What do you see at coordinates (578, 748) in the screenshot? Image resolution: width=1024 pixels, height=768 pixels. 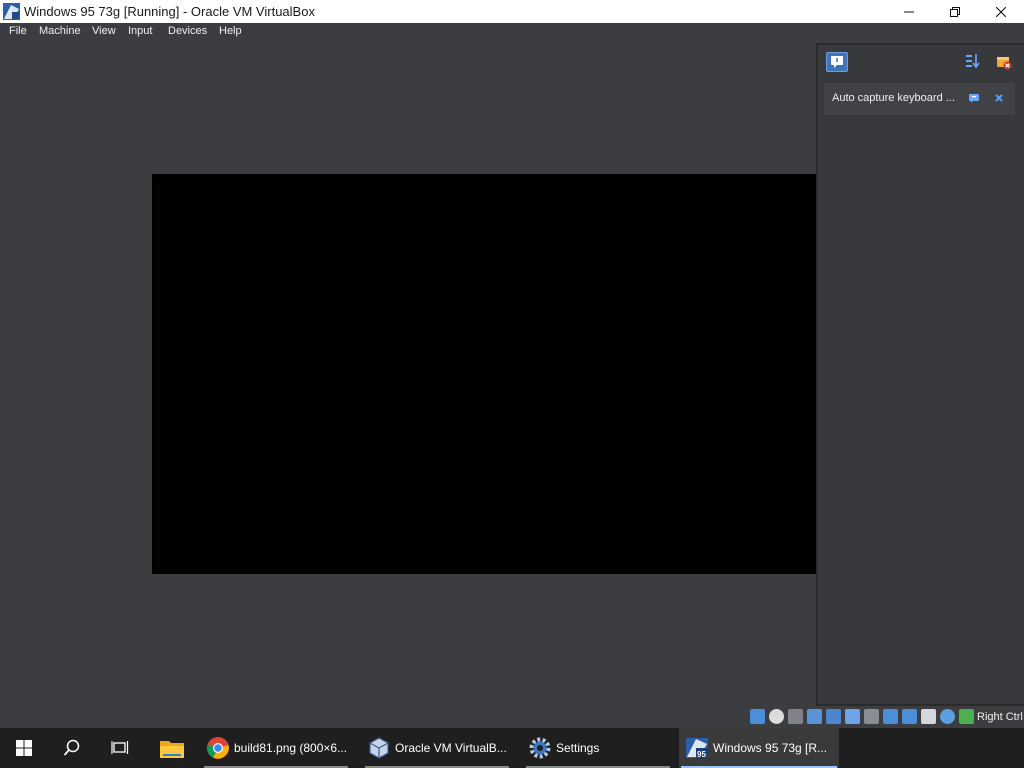 I see `taskbar-app-label: Settings` at bounding box center [578, 748].